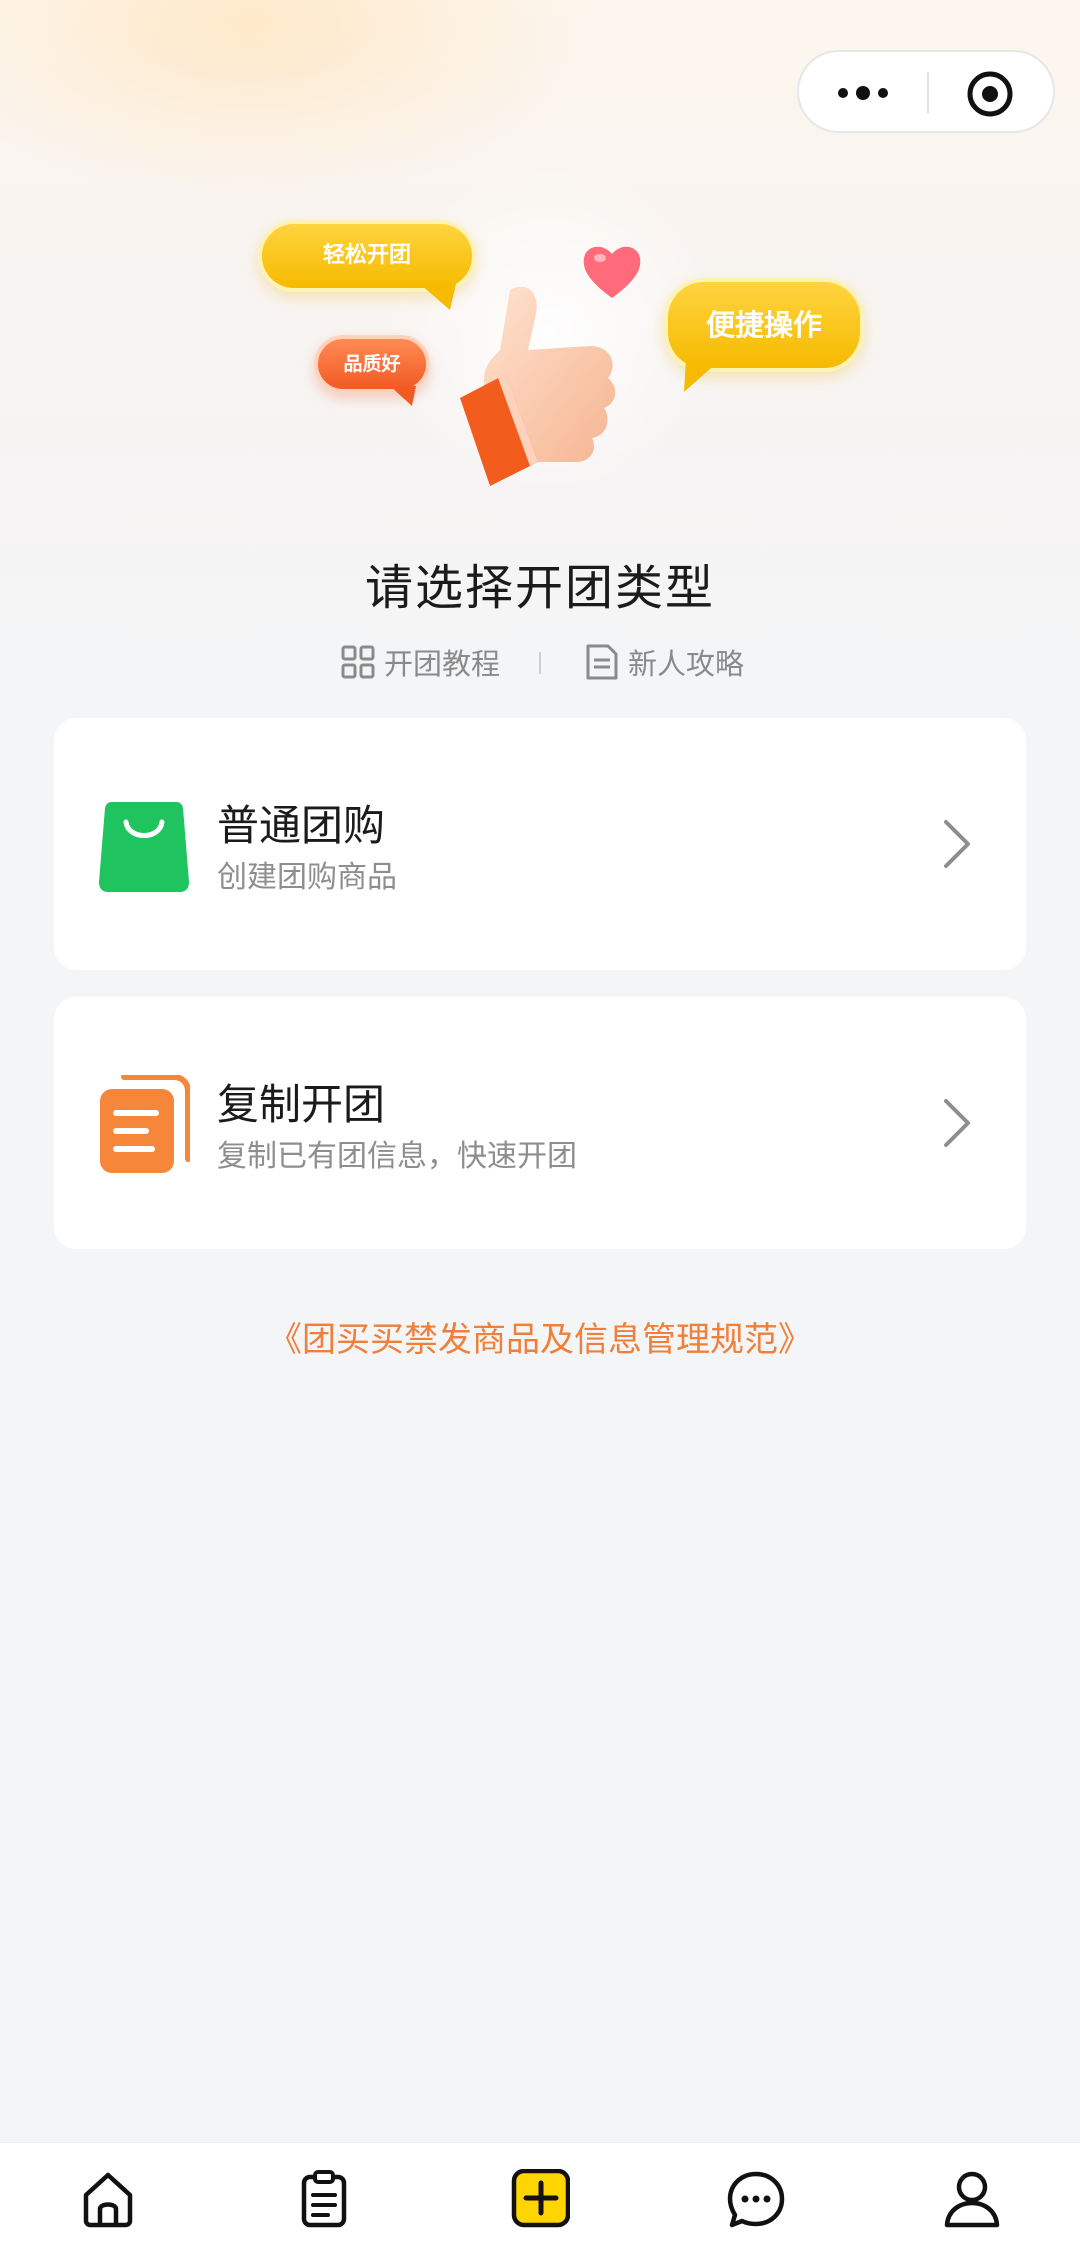 The image size is (1080, 2244). I want to click on capsule-divider, so click(928, 93).